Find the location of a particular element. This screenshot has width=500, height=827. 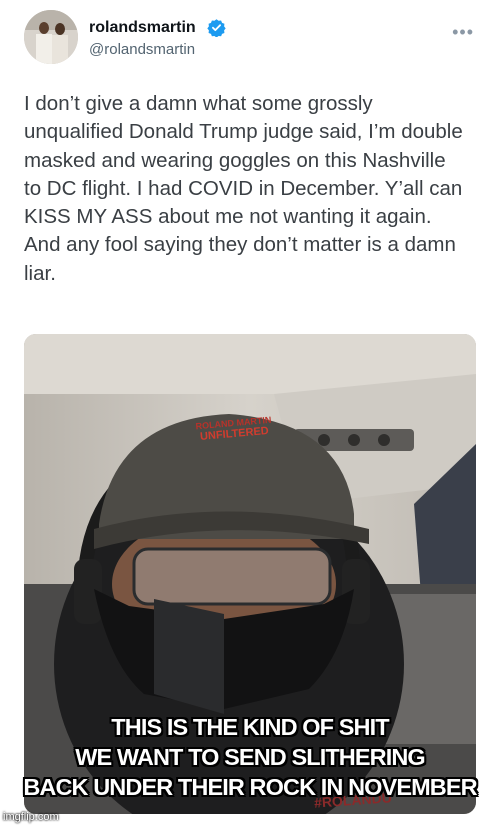

more-options-icon: ••• is located at coordinates (463, 32).